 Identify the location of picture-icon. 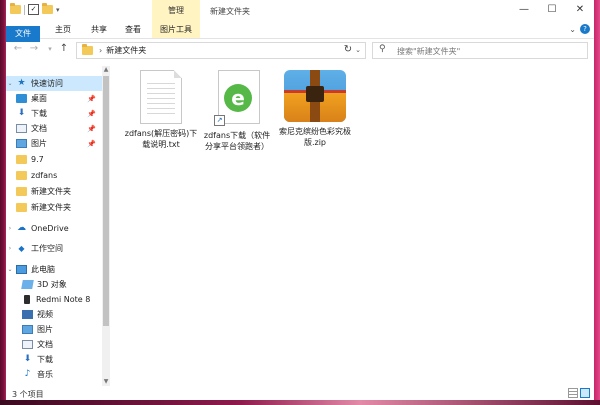
(21, 143).